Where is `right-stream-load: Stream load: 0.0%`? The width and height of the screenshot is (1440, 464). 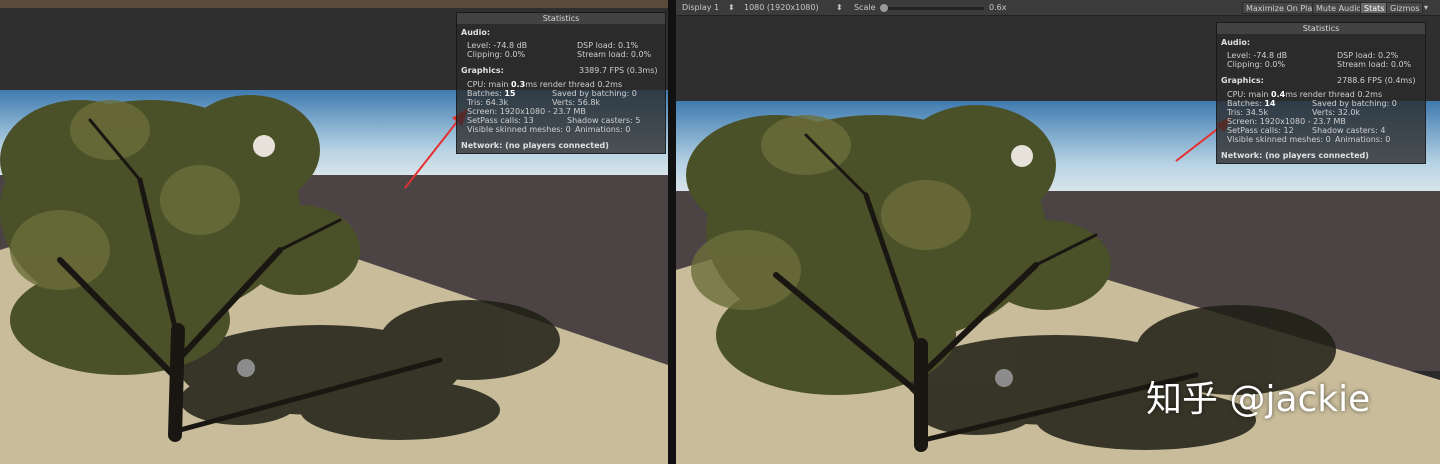
right-stream-load: Stream load: 0.0% is located at coordinates (1374, 64).